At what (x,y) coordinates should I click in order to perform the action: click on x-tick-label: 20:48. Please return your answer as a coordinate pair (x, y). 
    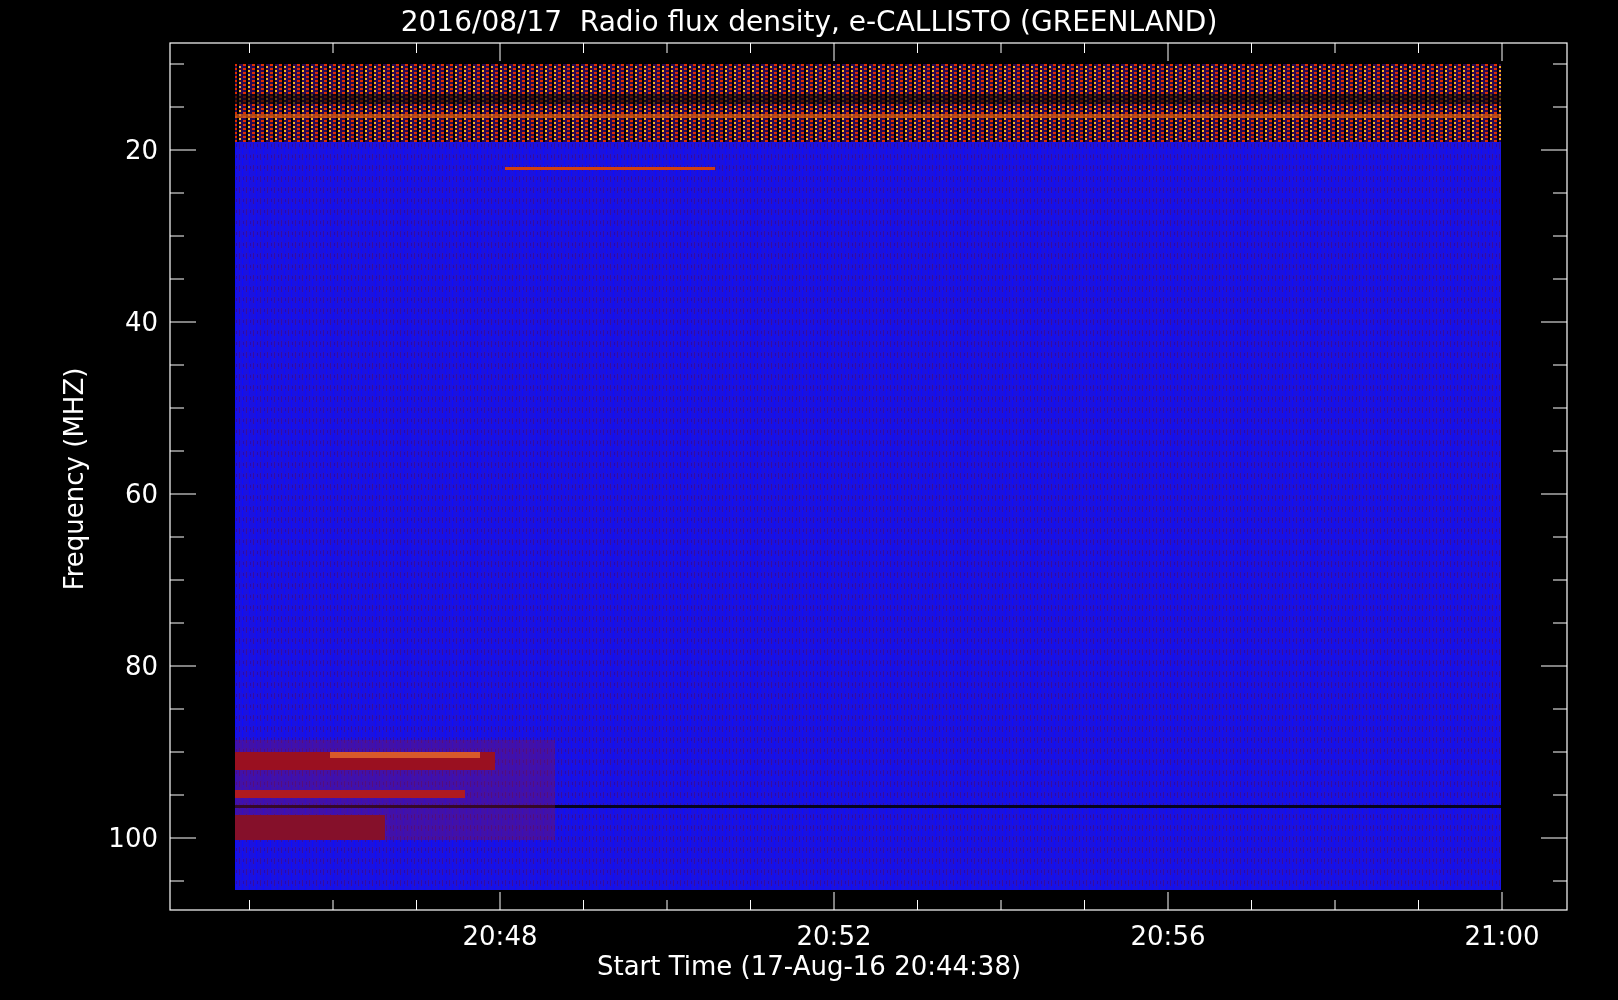
    Looking at the image, I should click on (500, 936).